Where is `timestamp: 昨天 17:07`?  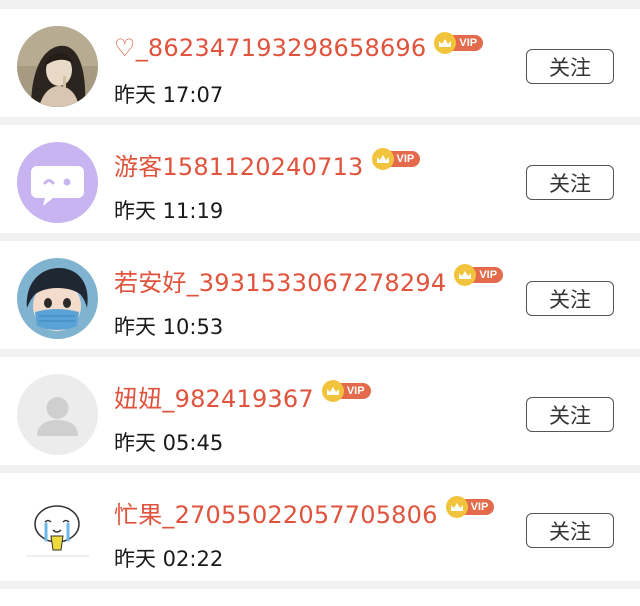
timestamp: 昨天 17:07 is located at coordinates (169, 95).